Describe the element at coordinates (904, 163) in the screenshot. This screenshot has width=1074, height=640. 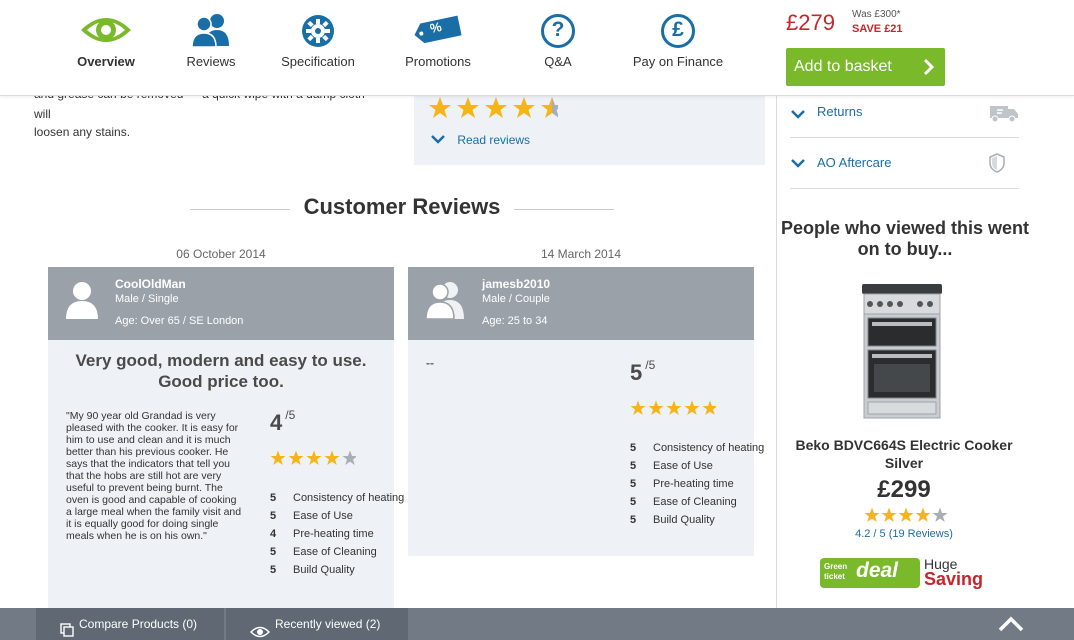
I see `accordion-aftercare: AO Aftercare` at that location.